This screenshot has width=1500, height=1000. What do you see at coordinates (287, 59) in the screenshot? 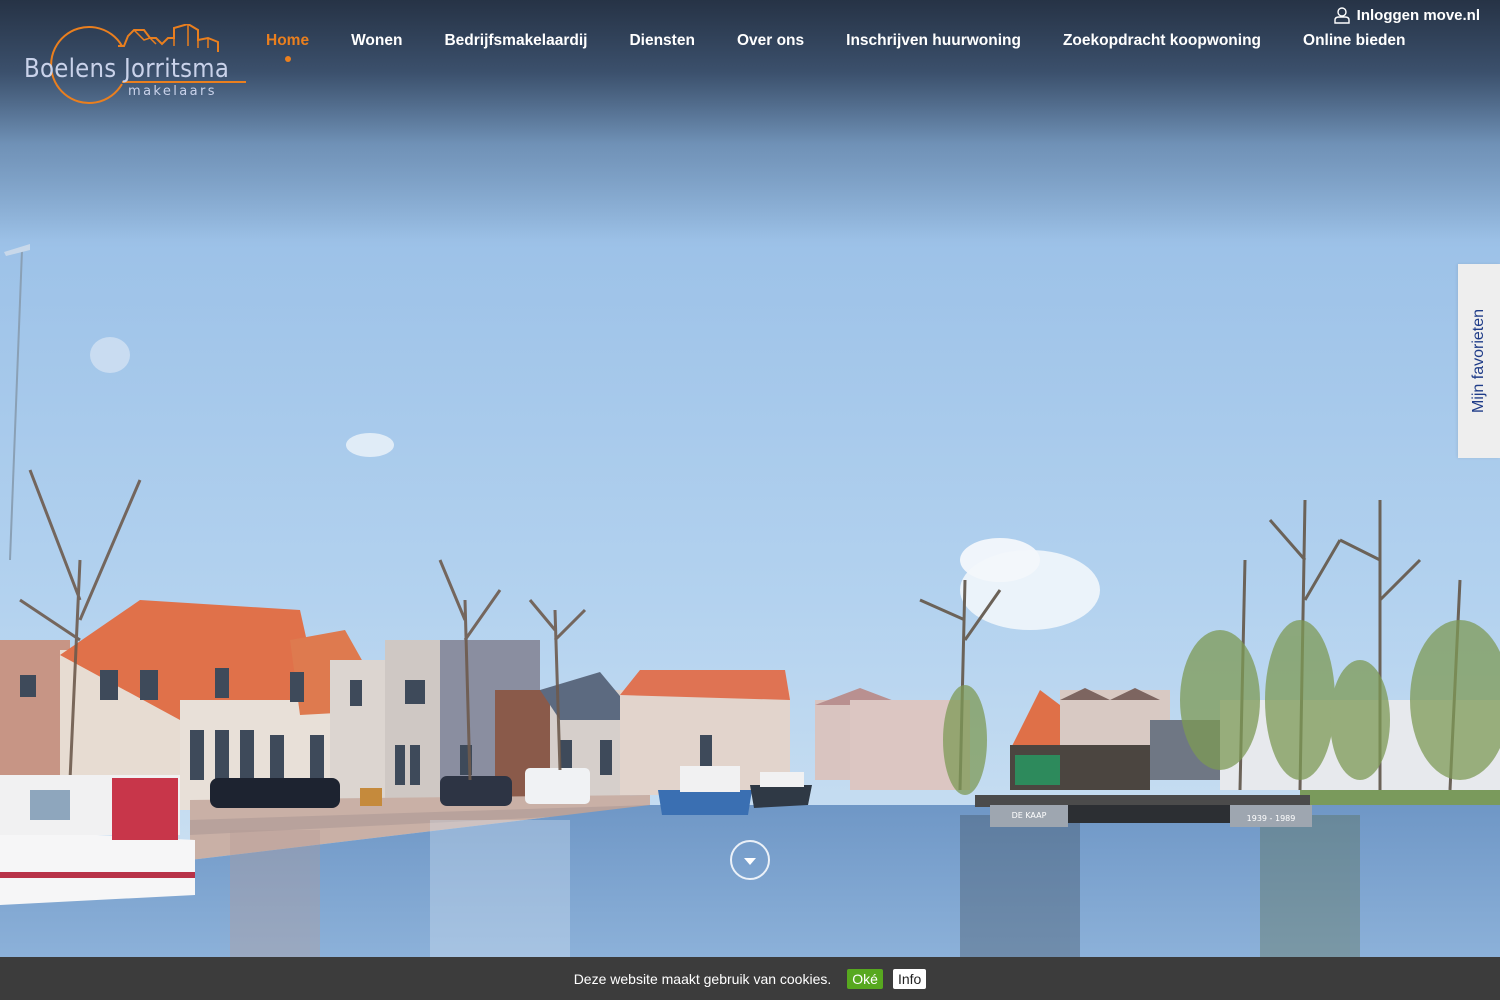
I see `active-indicator` at bounding box center [287, 59].